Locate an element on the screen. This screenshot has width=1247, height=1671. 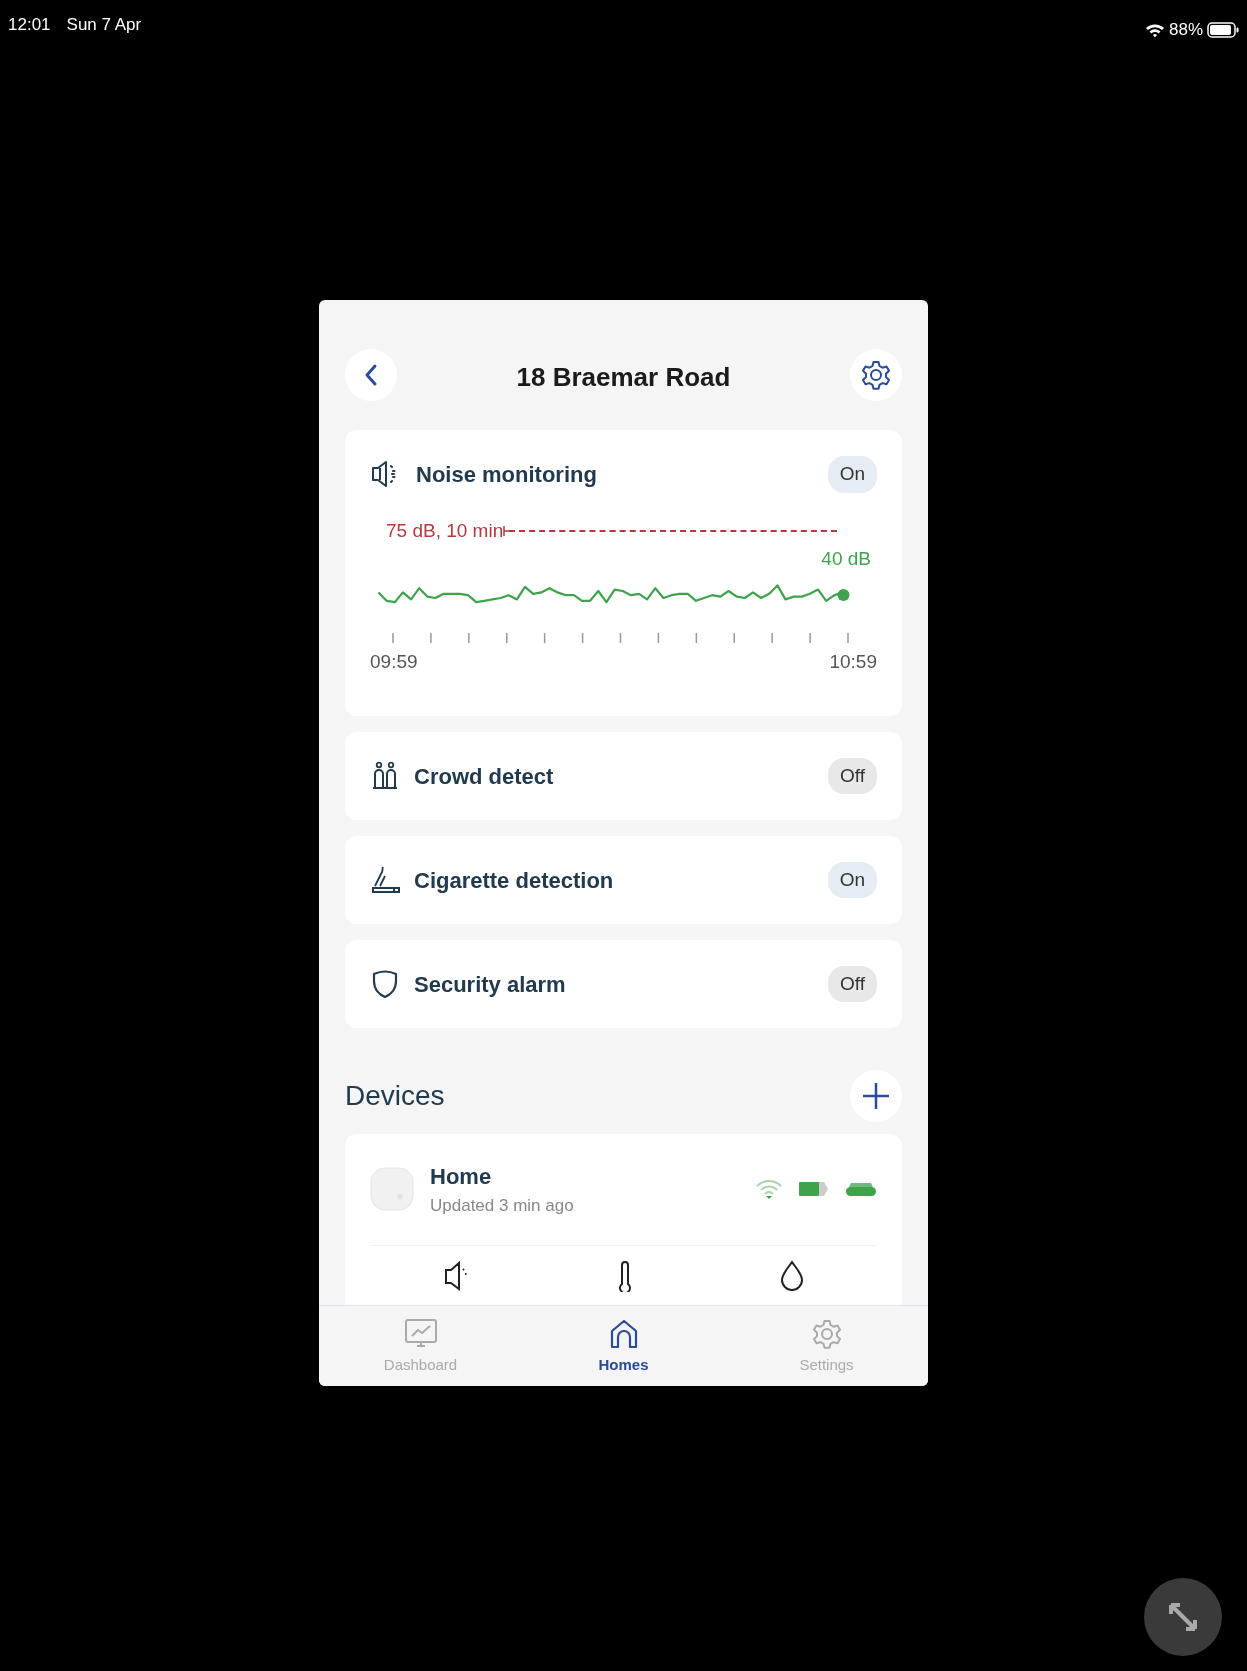
back-icon is located at coordinates (371, 375).